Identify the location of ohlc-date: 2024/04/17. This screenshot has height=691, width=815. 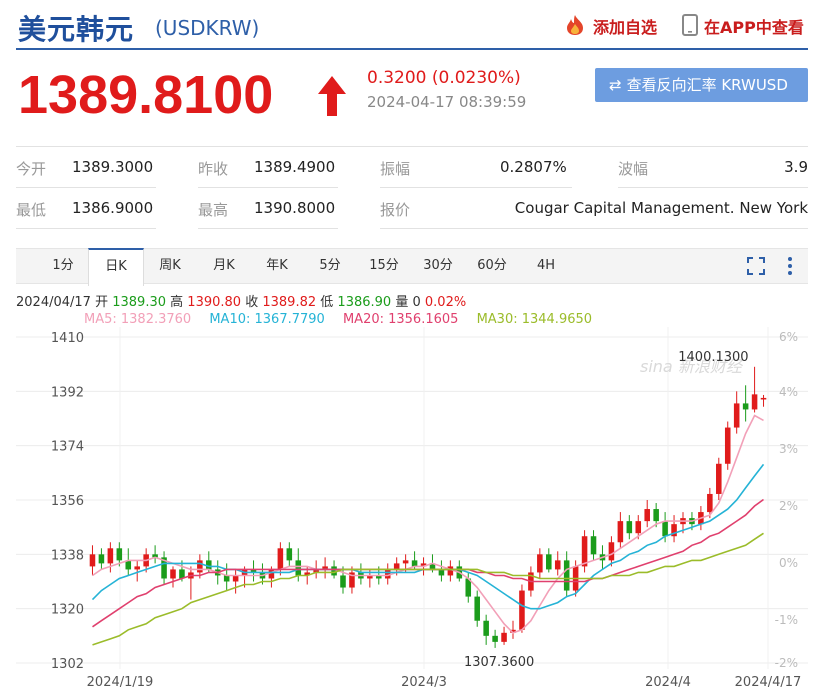
(53, 302).